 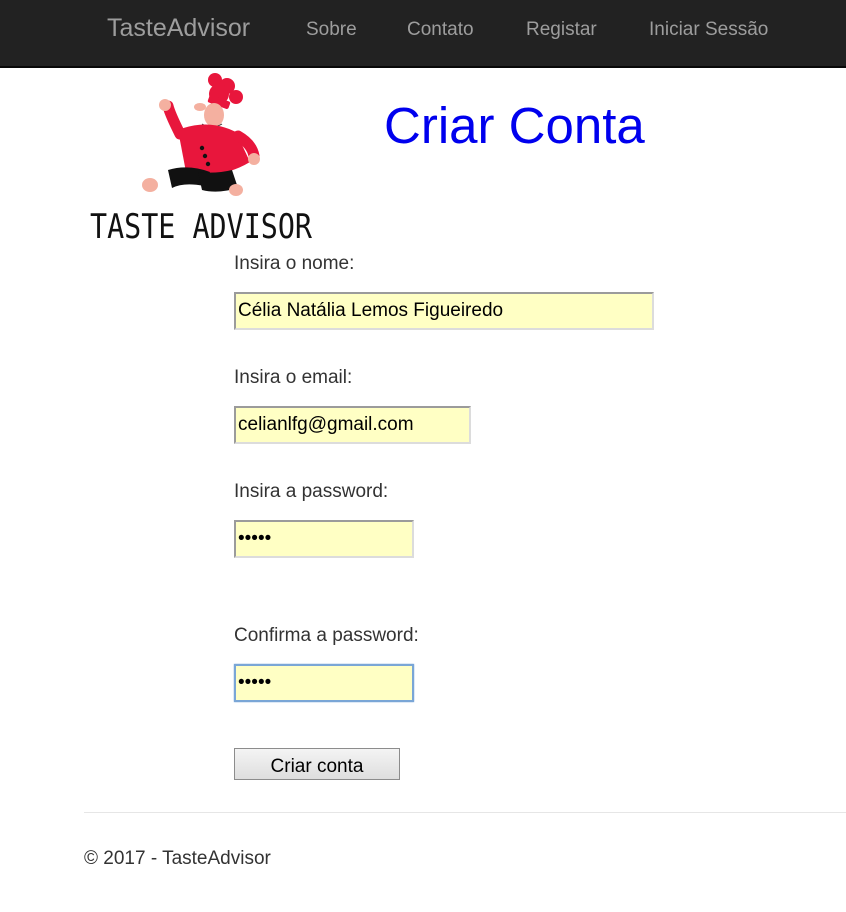 I want to click on nav-link-sobre: Sobre, so click(x=331, y=30).